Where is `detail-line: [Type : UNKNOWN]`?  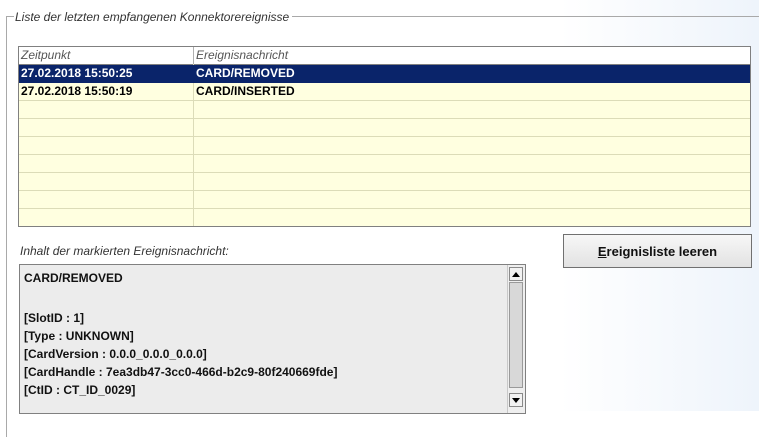 detail-line: [Type : UNKNOWN] is located at coordinates (79, 336).